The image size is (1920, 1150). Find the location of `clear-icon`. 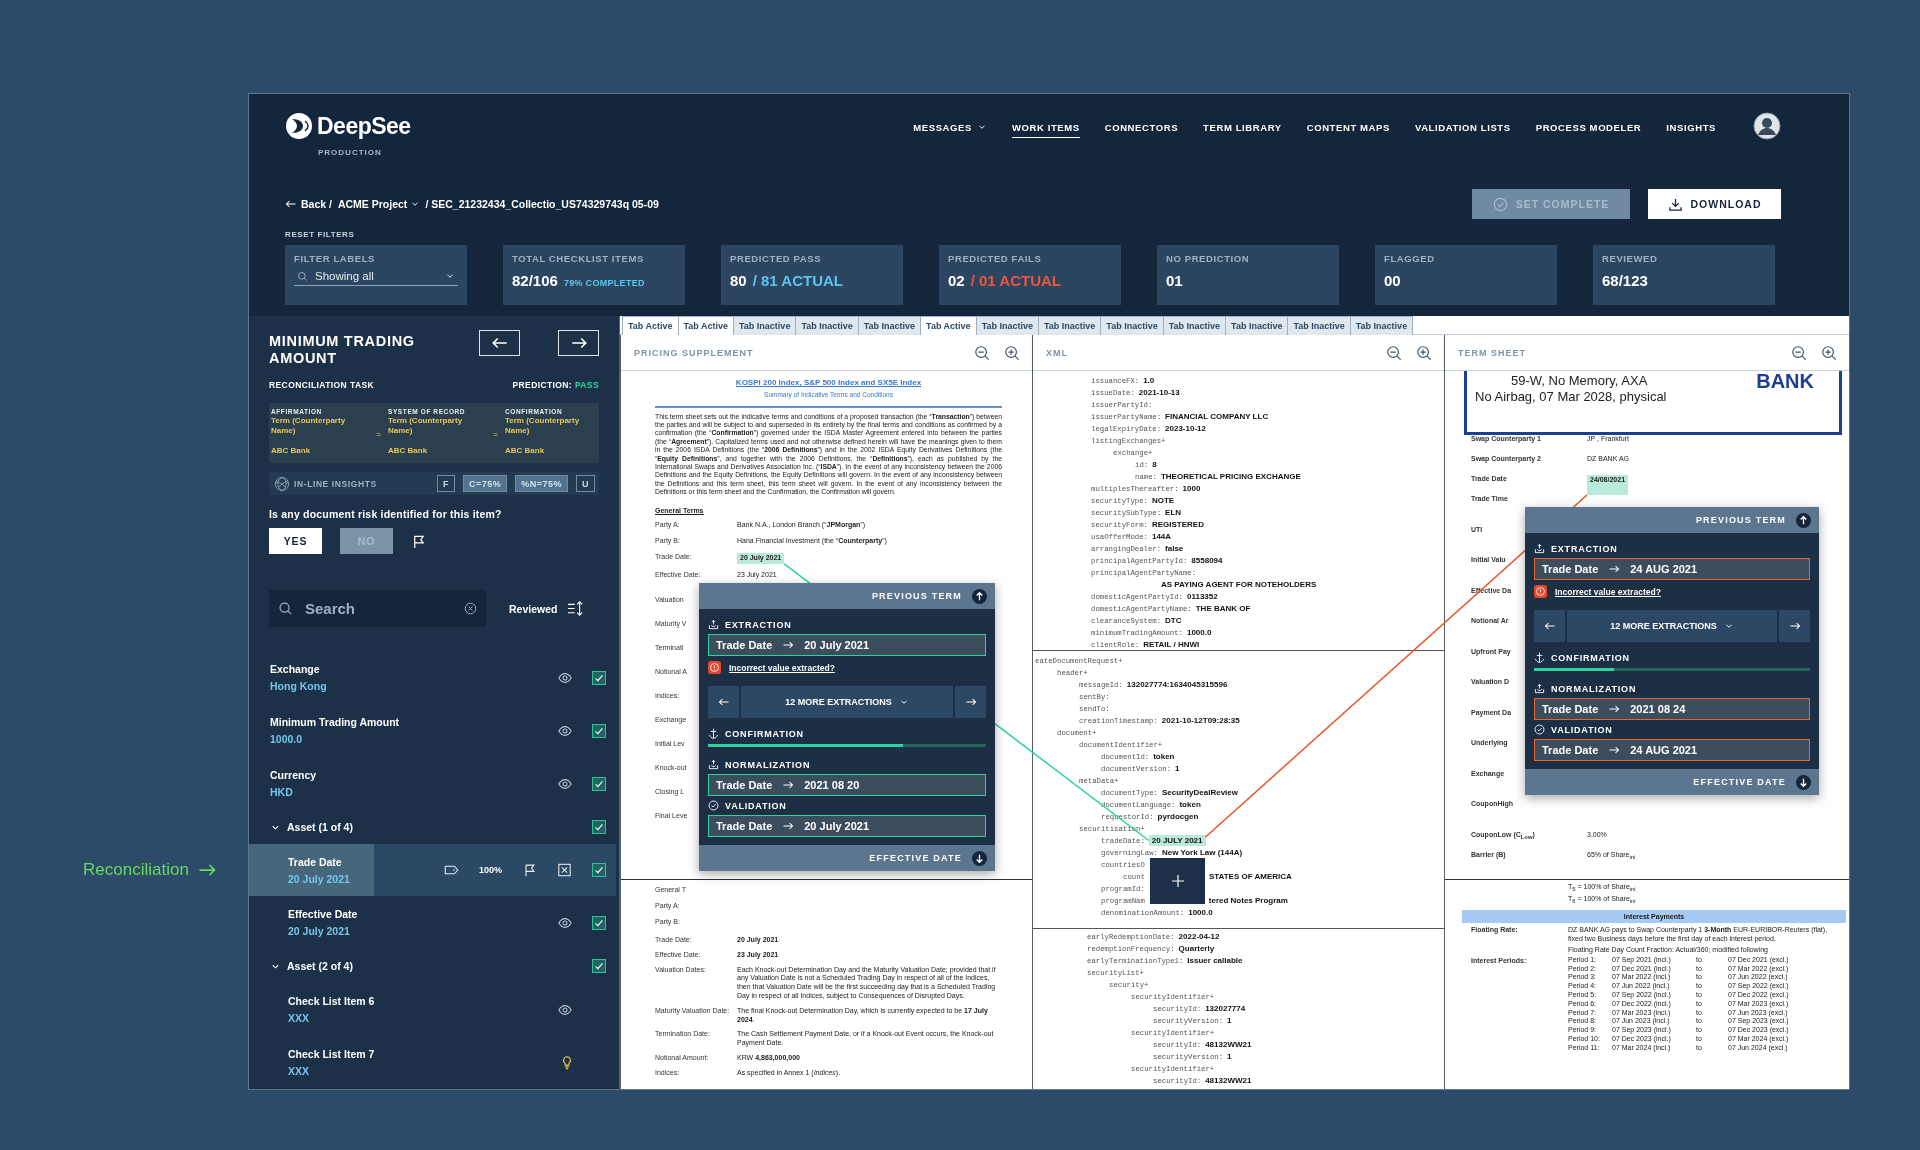

clear-icon is located at coordinates (470, 608).